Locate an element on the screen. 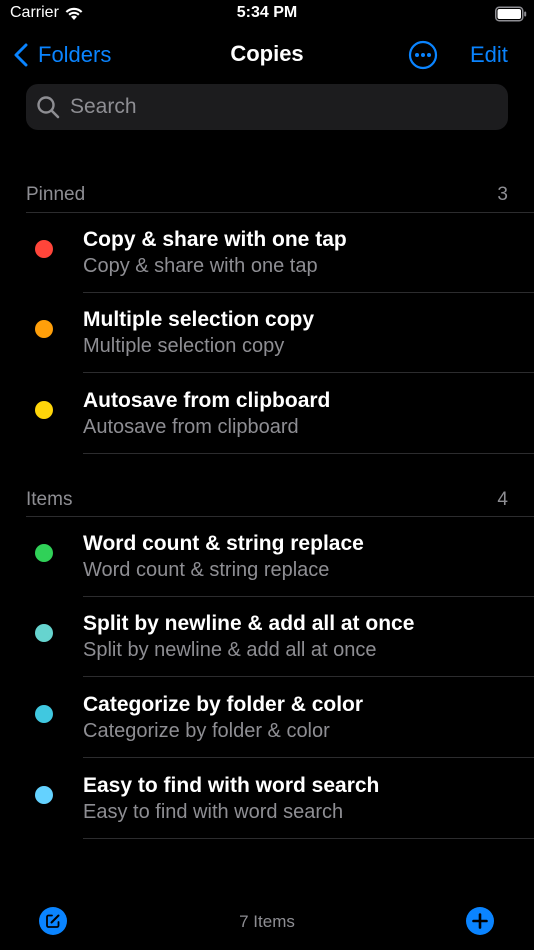  search-icon is located at coordinates (48, 107).